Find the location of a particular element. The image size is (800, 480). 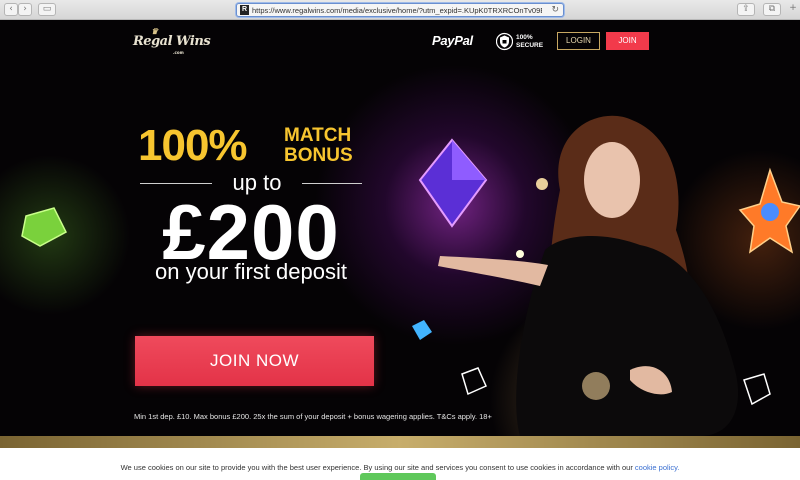

join-button: JOIN is located at coordinates (627, 41).